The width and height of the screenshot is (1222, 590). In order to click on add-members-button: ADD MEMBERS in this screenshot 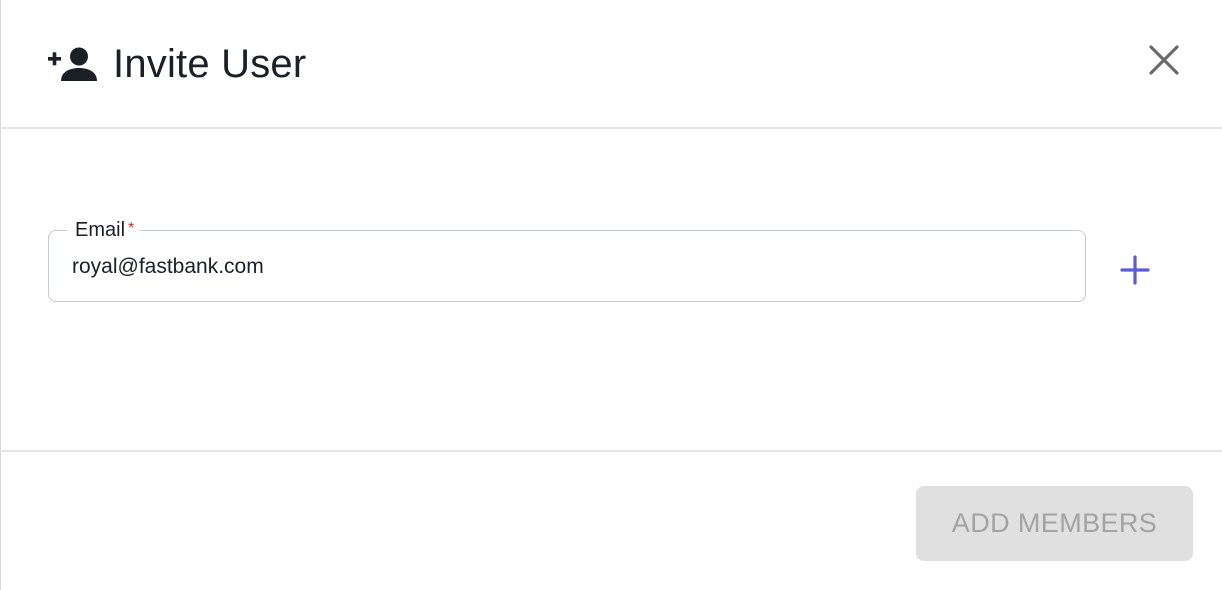, I will do `click(1054, 523)`.